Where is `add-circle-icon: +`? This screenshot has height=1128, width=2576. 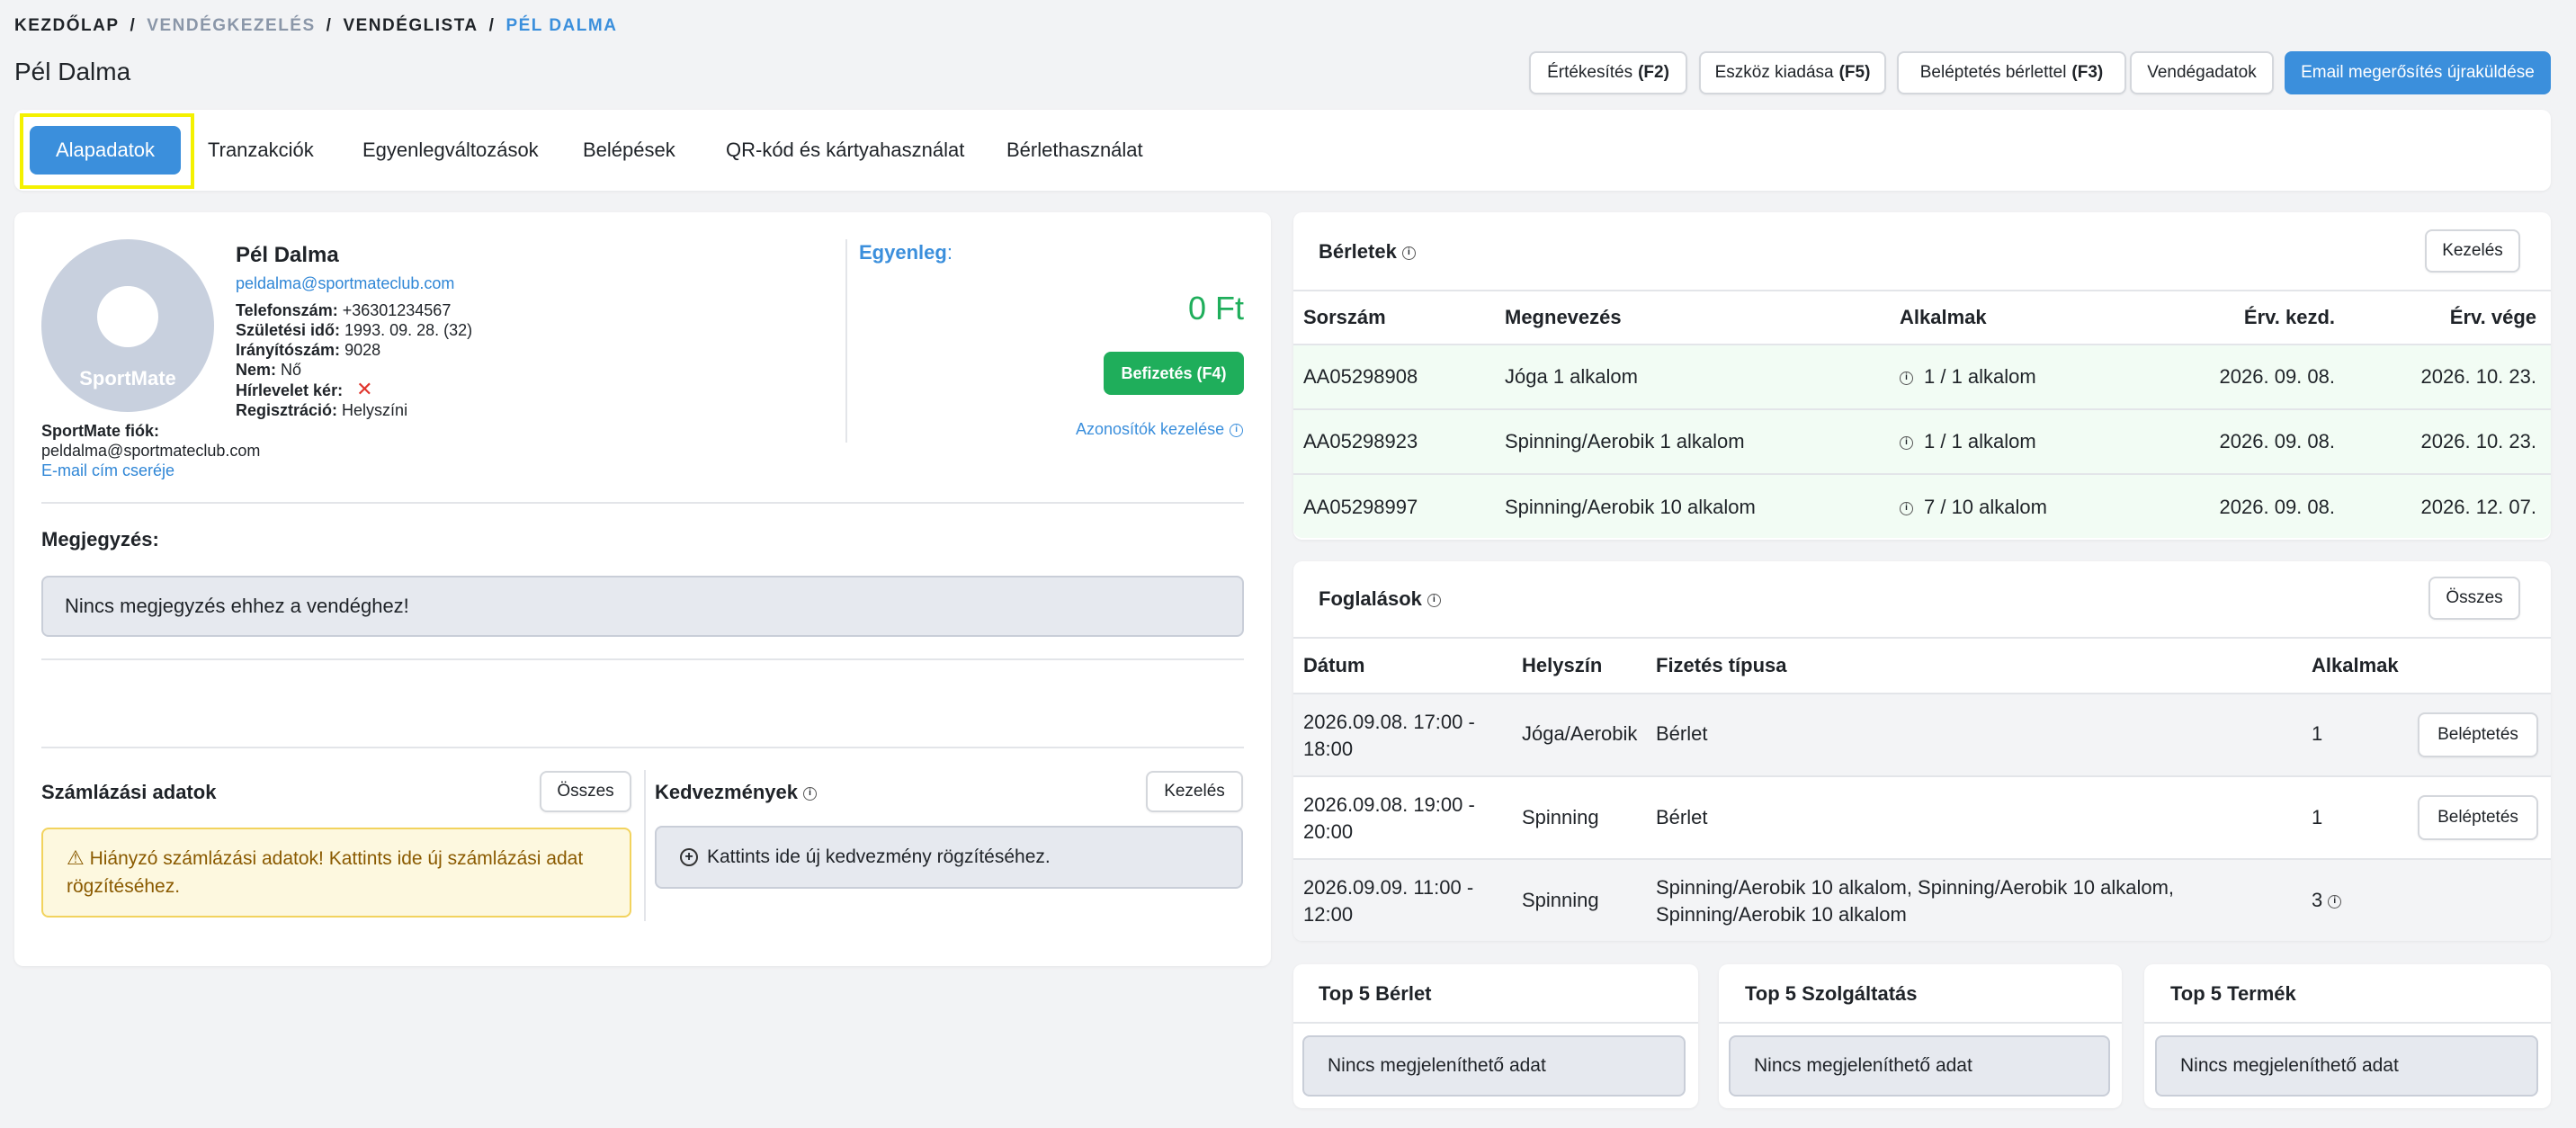 add-circle-icon: + is located at coordinates (689, 857).